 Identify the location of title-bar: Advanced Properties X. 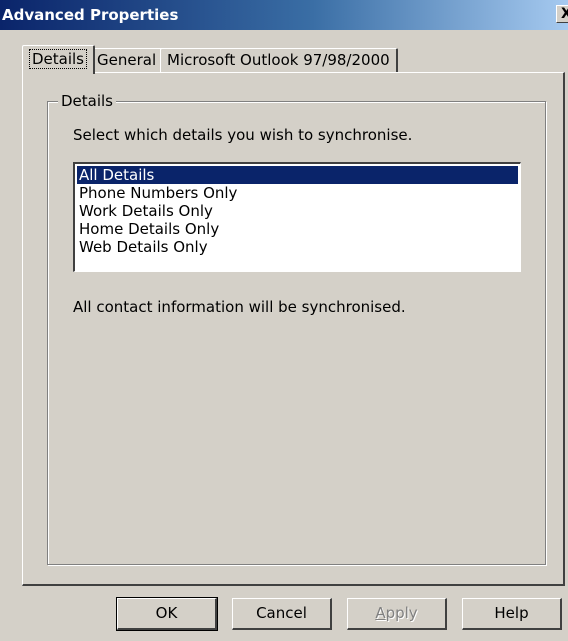
(284, 15).